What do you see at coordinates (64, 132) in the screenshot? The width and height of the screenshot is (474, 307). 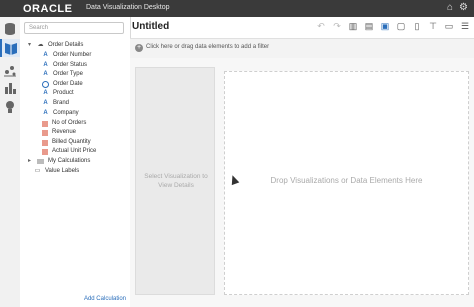 I see `tree-item-label: Revenue` at bounding box center [64, 132].